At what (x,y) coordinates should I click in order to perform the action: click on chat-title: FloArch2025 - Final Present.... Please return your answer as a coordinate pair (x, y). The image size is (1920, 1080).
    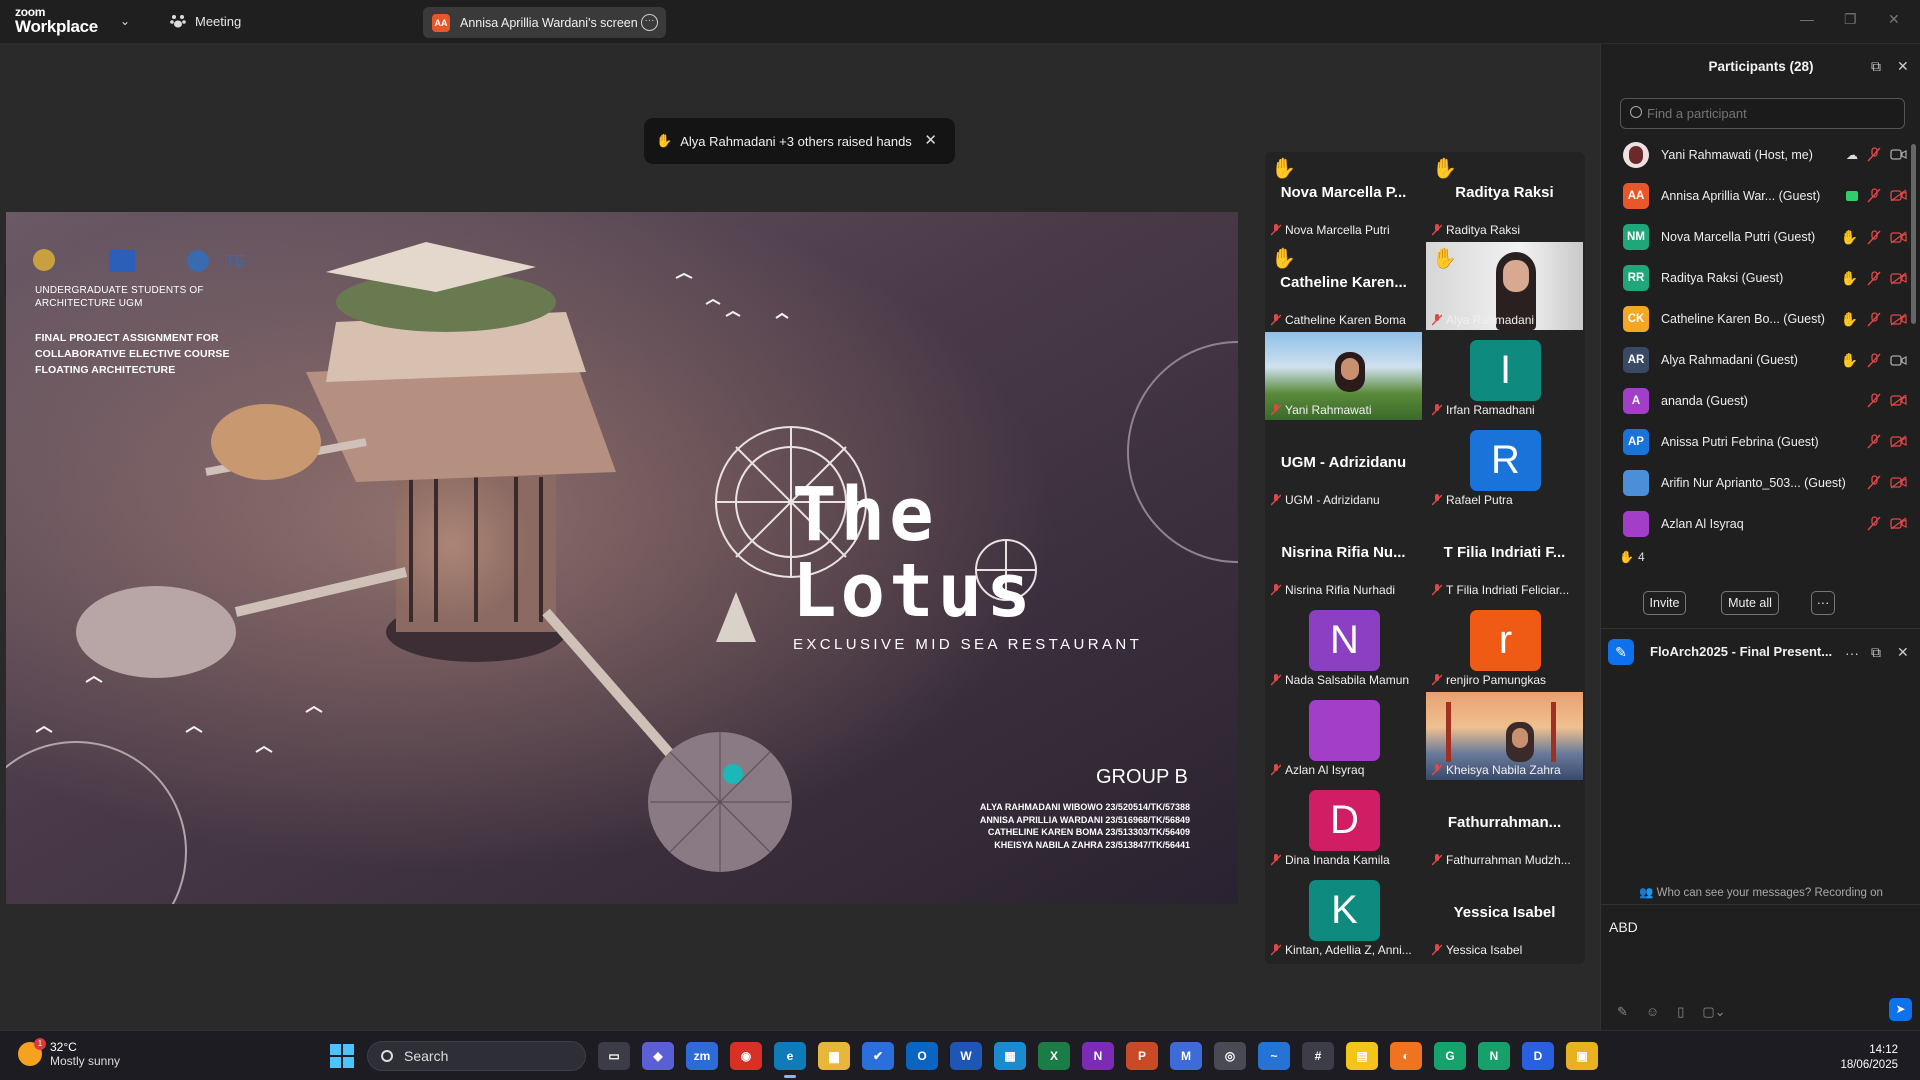
    Looking at the image, I should click on (1741, 651).